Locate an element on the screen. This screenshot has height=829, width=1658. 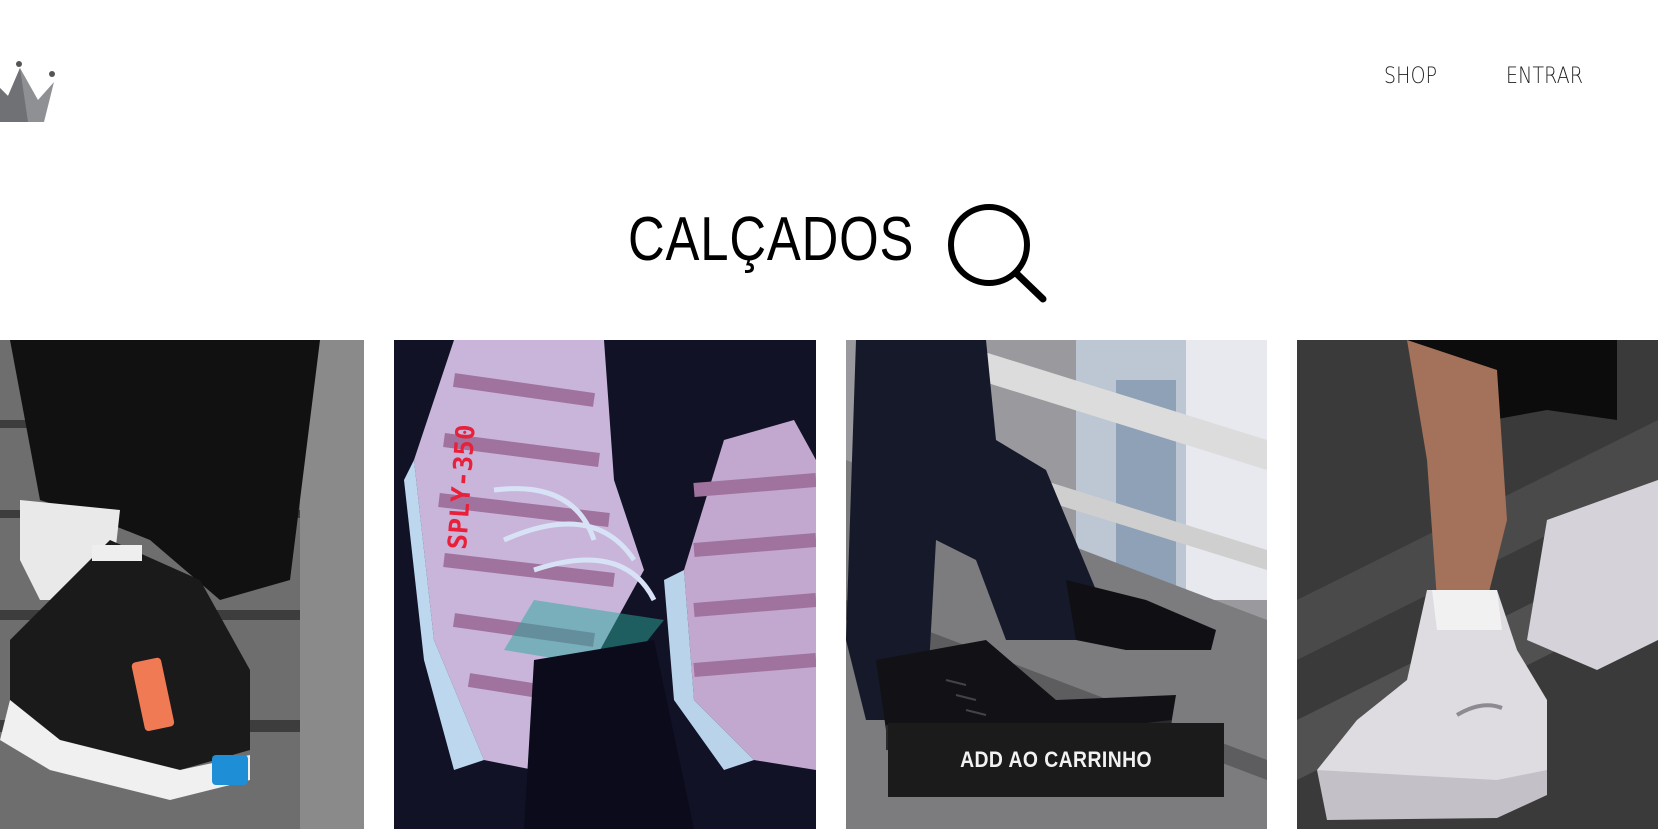
section-heading: CALÇADOS is located at coordinates (837, 253).